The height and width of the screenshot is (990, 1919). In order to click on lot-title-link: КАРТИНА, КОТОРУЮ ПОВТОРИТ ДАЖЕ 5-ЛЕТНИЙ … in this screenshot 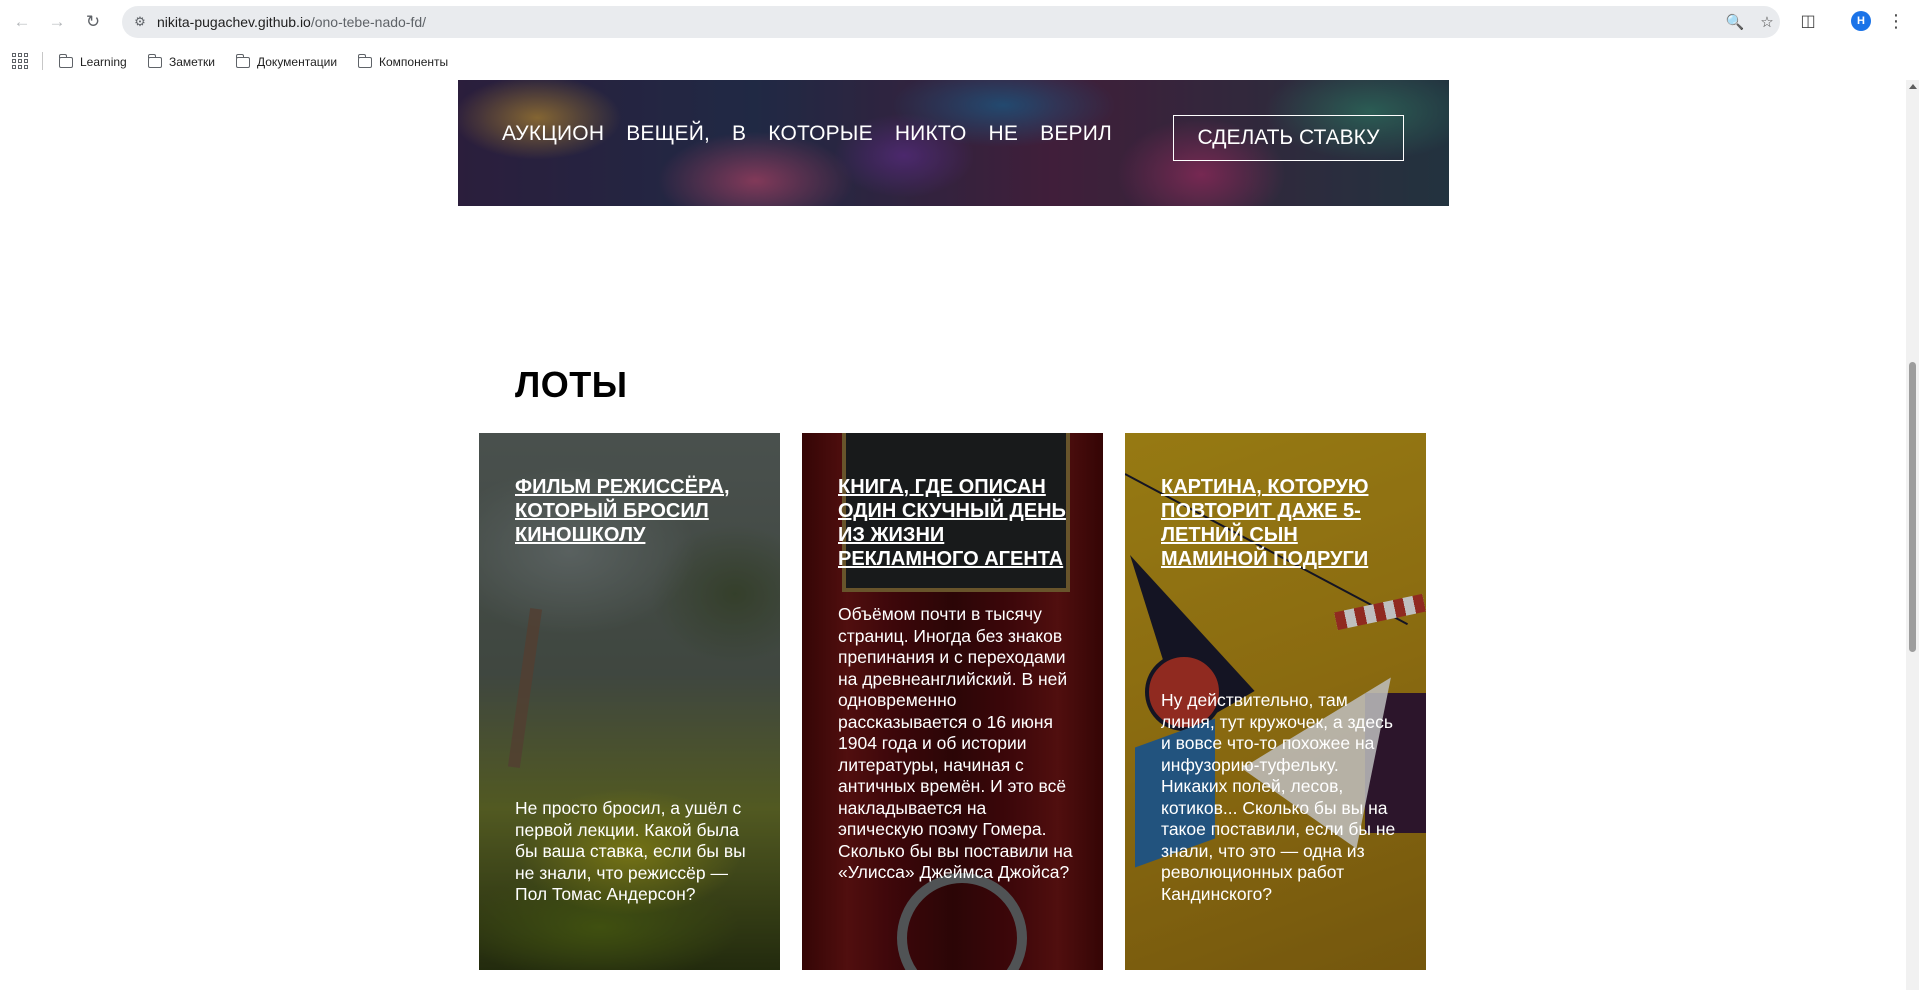, I will do `click(1278, 523)`.